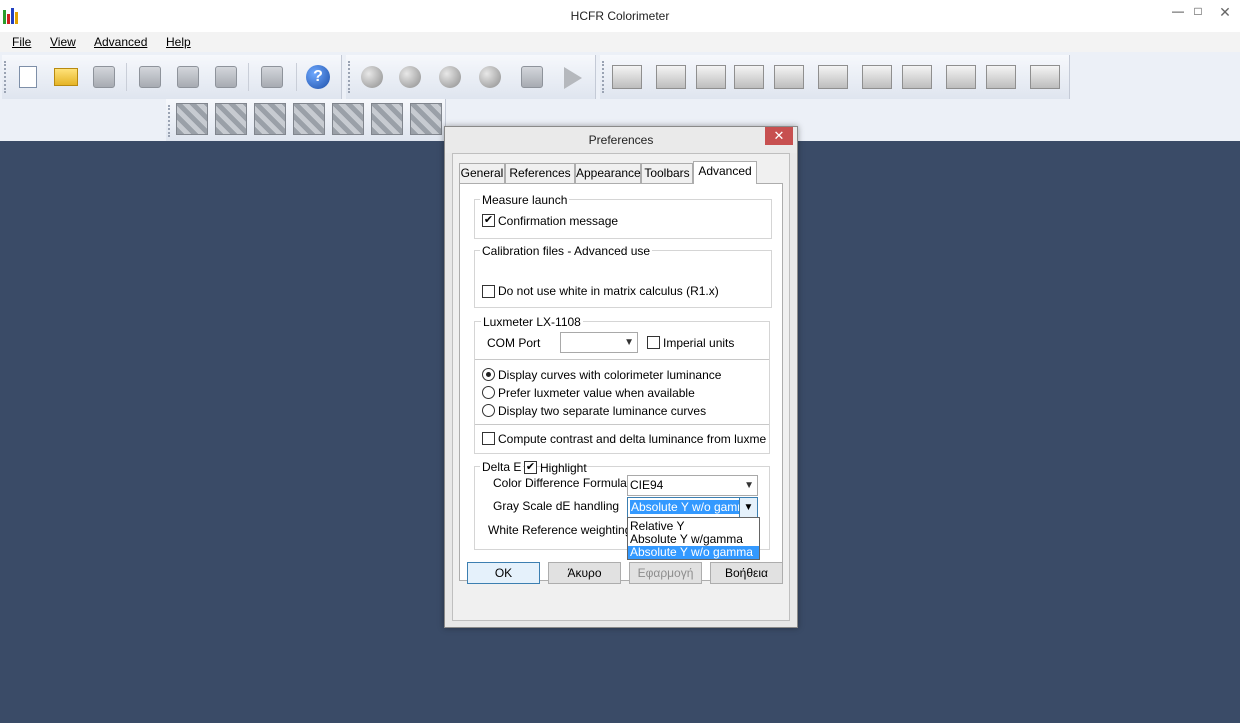 The width and height of the screenshot is (1240, 723). I want to click on formula-select: CIE94 ▼, so click(692, 485).